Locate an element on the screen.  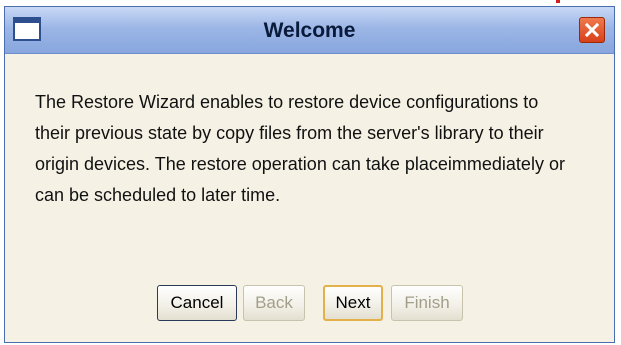
title-bar: Welcome is located at coordinates (309, 30).